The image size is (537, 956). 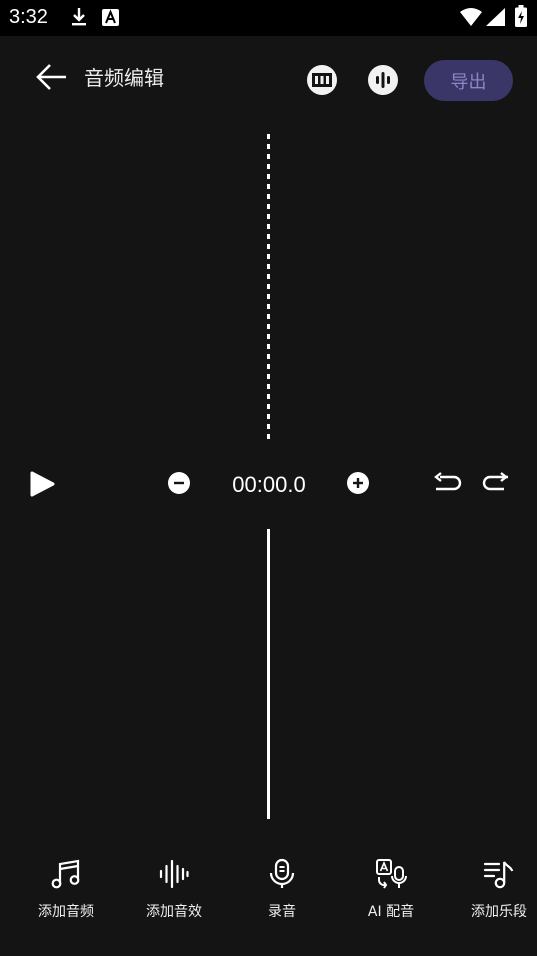 I want to click on ai-voice-label: AI 配音, so click(x=391, y=912).